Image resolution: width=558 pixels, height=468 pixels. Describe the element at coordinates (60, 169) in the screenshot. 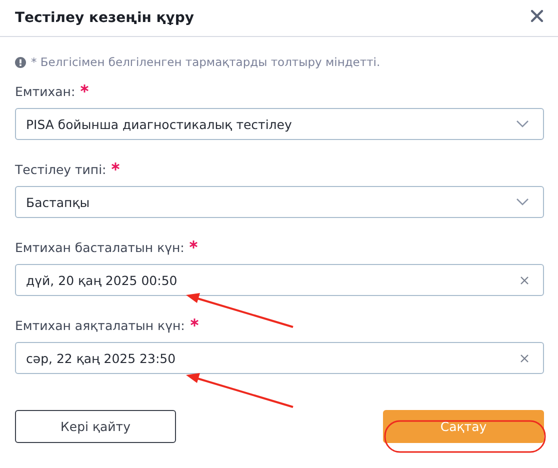

I see `field-label: Тестілеу типі:` at that location.